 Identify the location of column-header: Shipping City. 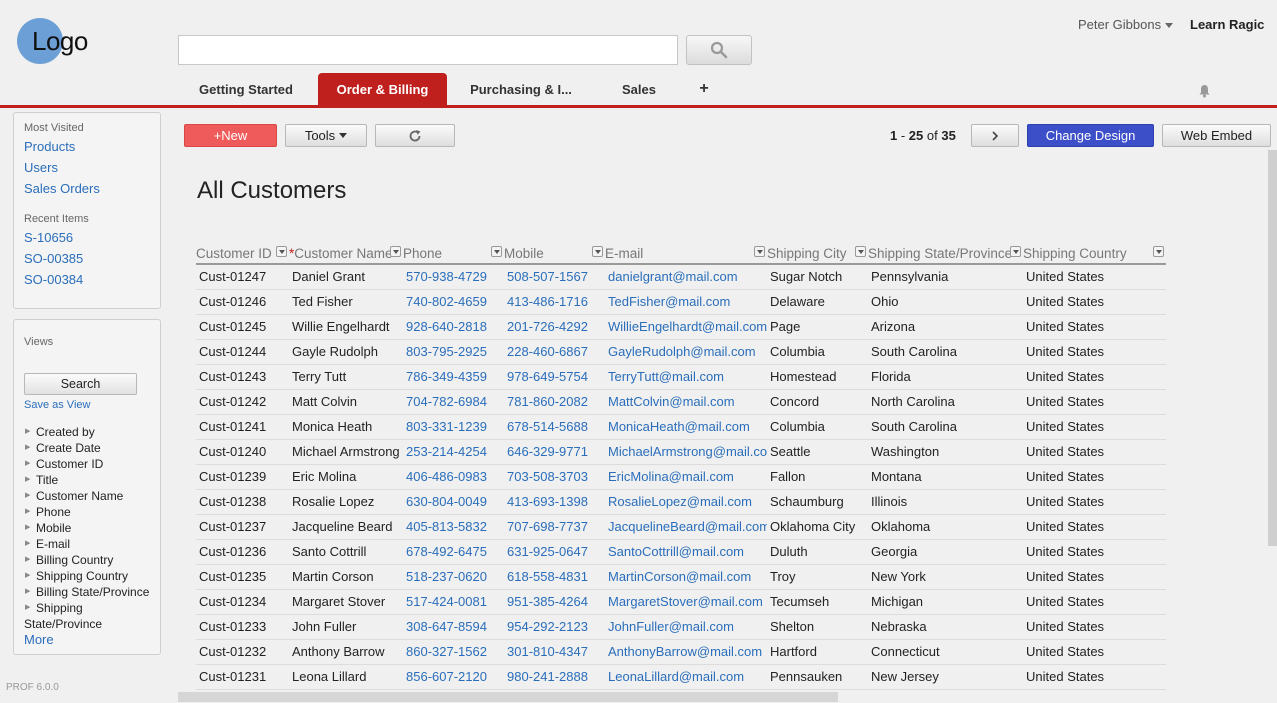
(817, 254).